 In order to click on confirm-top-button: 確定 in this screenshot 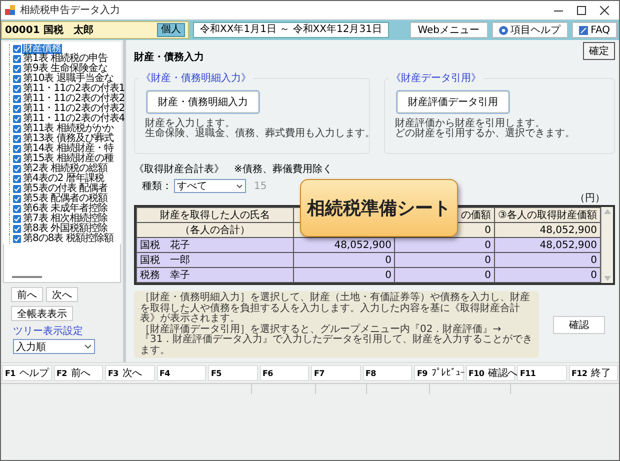, I will do `click(599, 51)`.